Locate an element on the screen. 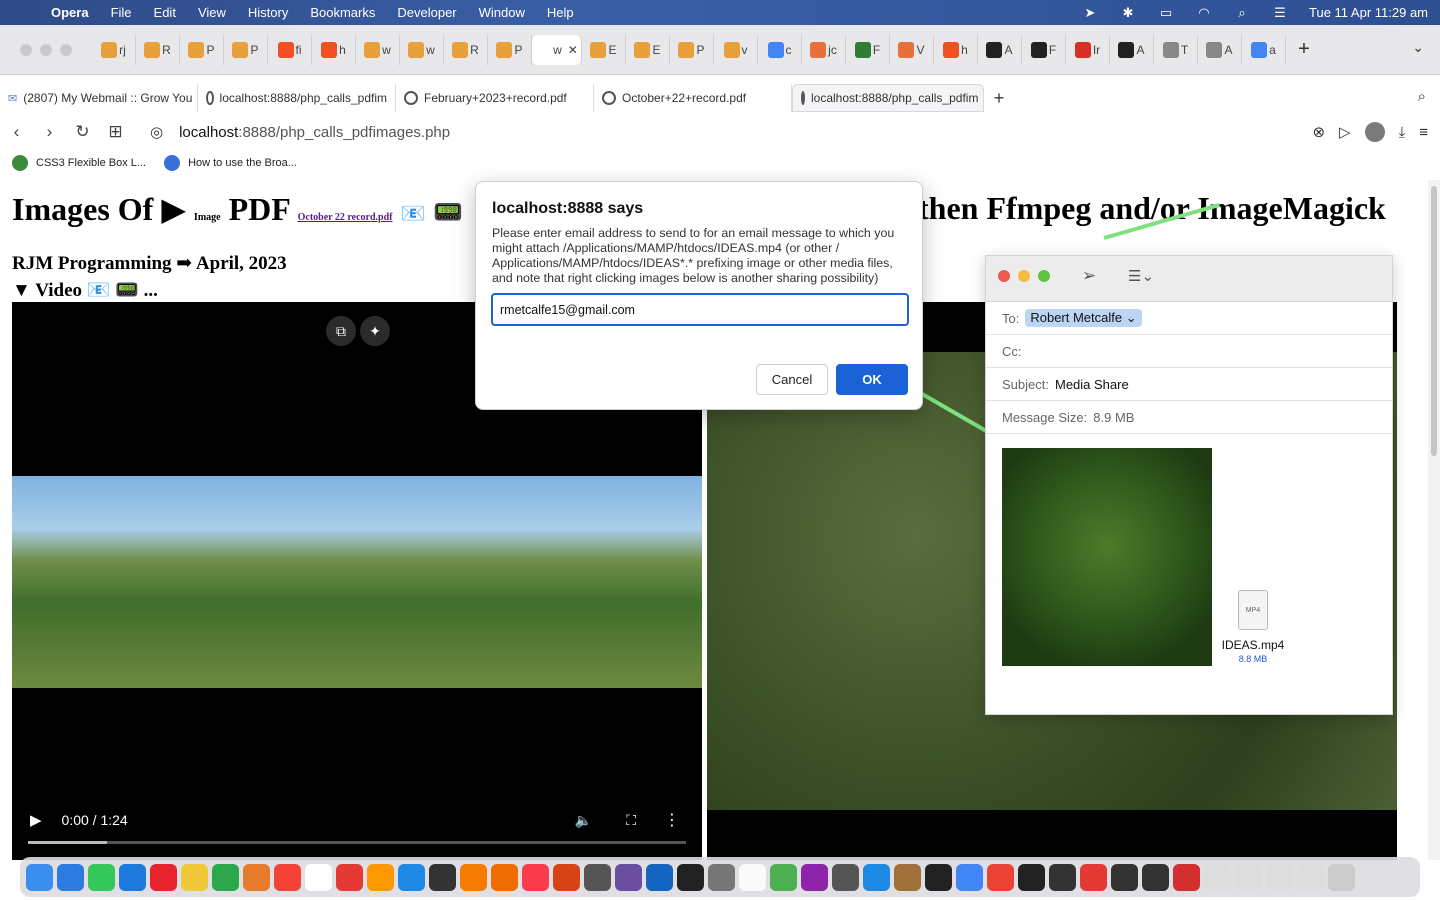 The height and width of the screenshot is (900, 1440). menu-help: Help is located at coordinates (560, 12).